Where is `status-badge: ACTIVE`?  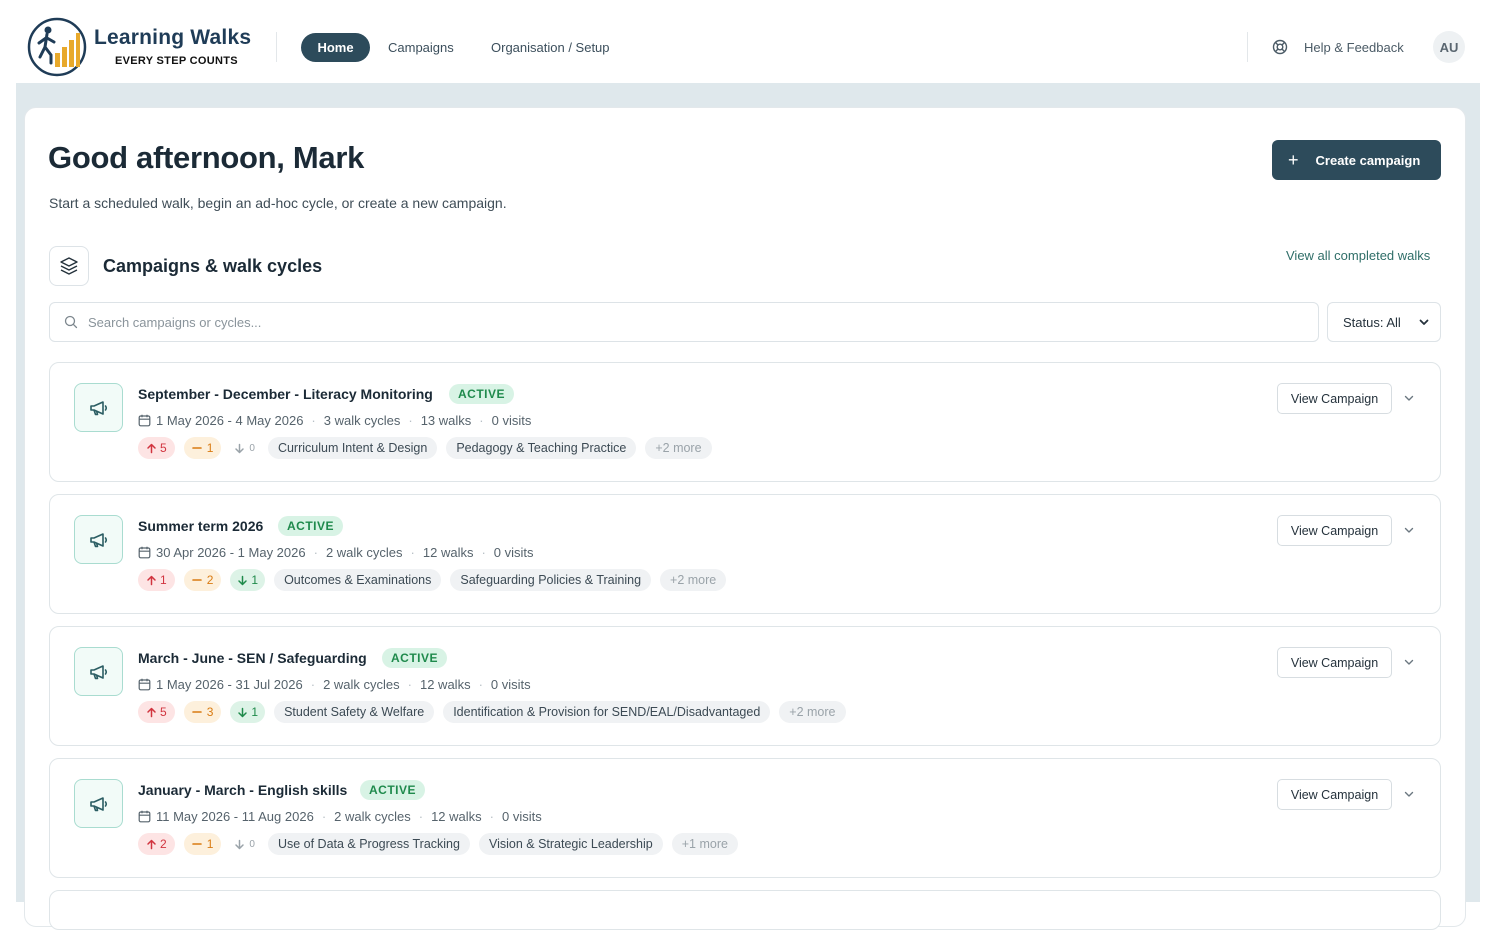 status-badge: ACTIVE is located at coordinates (482, 394).